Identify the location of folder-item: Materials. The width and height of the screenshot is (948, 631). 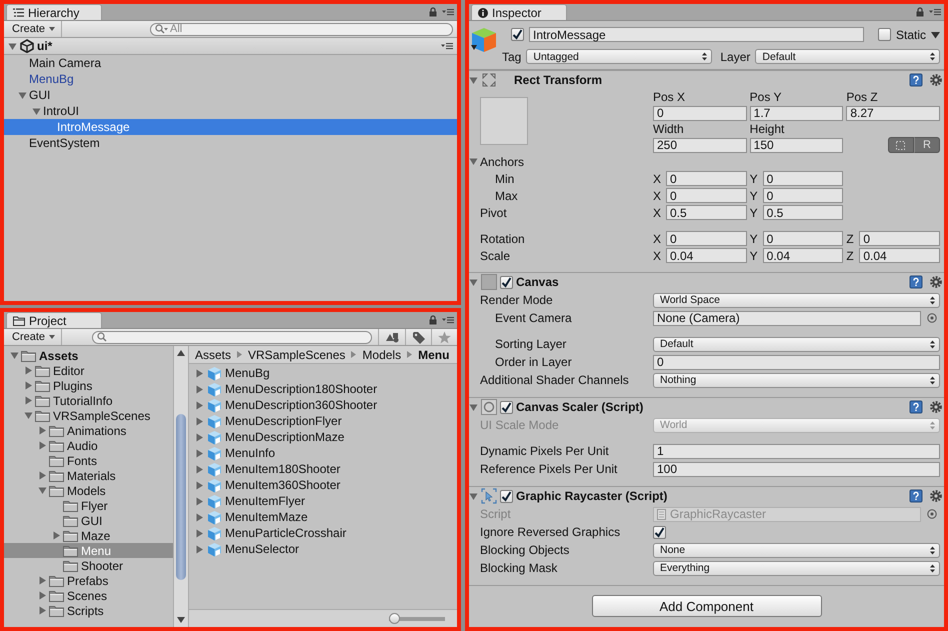
(88, 475).